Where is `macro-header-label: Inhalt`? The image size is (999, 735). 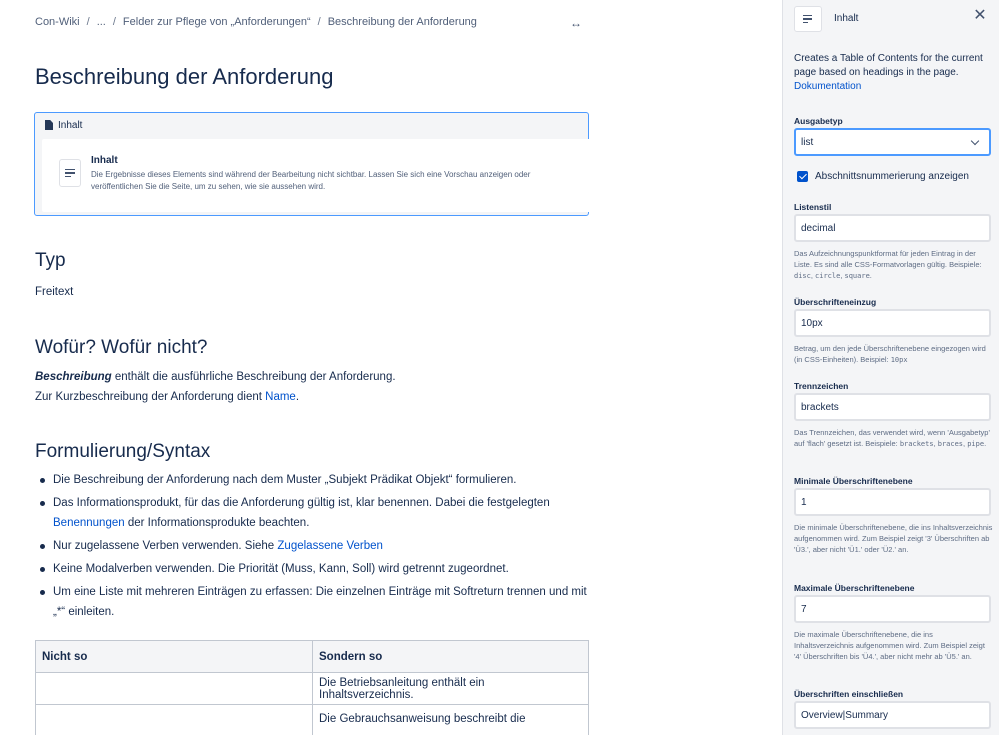 macro-header-label: Inhalt is located at coordinates (70, 125).